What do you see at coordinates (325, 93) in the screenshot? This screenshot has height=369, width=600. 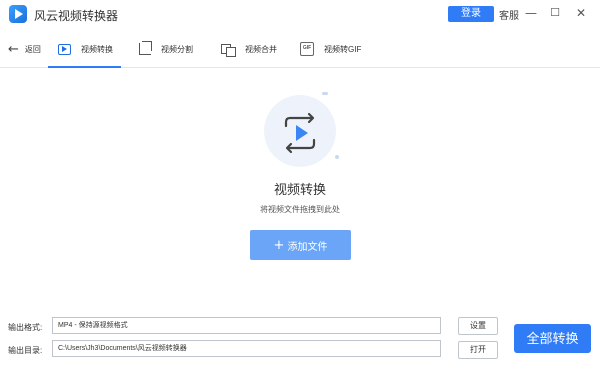 I see `decoration-dash` at bounding box center [325, 93].